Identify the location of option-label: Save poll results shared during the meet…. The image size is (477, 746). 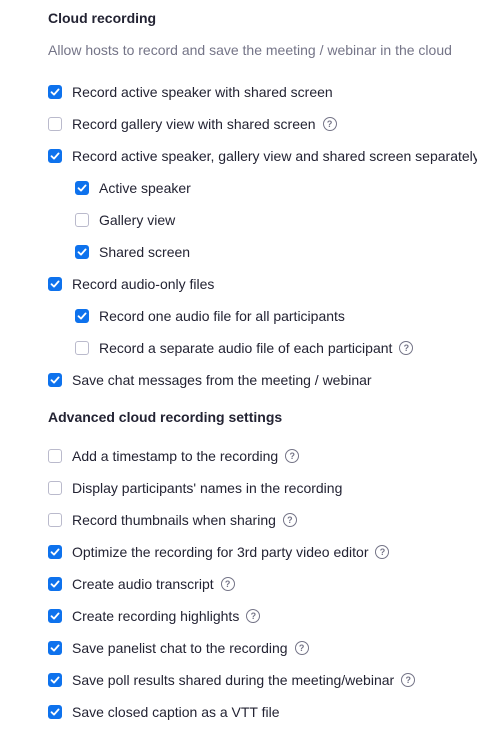
(233, 680).